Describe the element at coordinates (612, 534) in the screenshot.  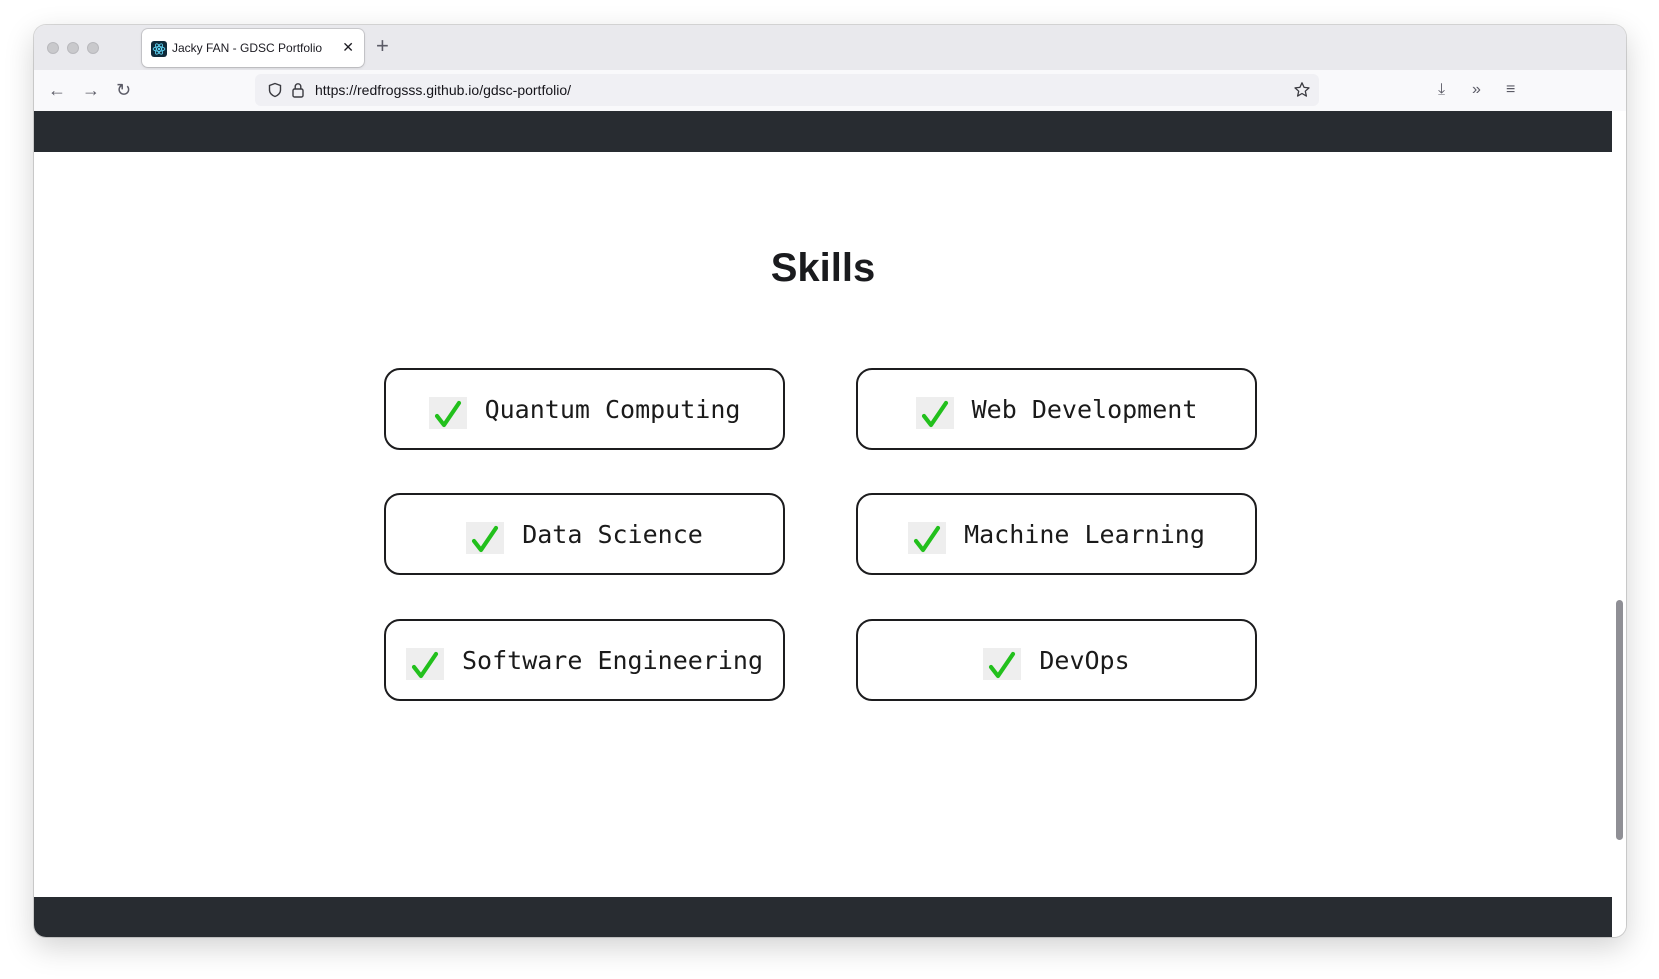
I see `skill-label: Data Science` at that location.